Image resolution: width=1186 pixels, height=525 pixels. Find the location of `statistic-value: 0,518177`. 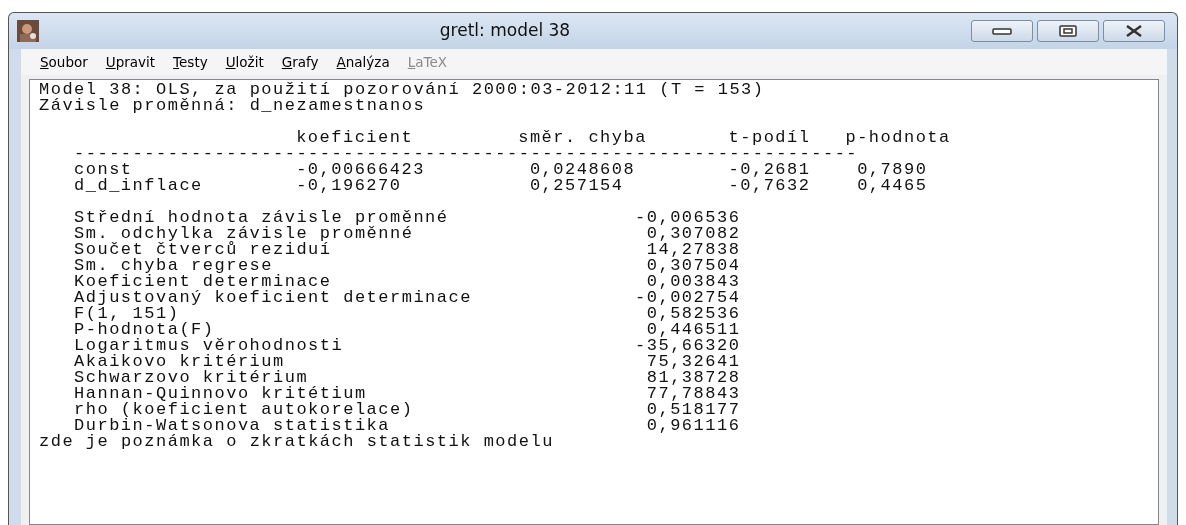

statistic-value: 0,518177 is located at coordinates (693, 410).